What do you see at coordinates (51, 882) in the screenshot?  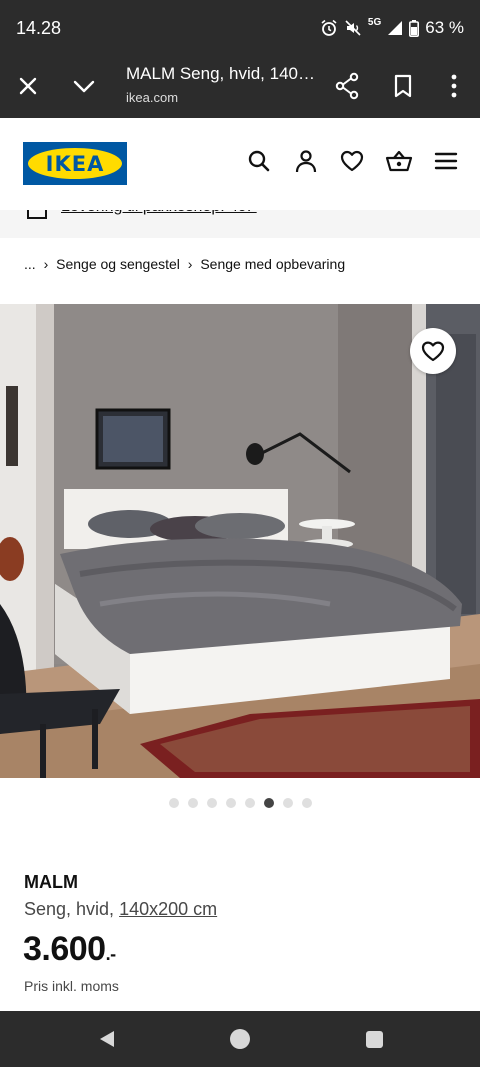 I see `product-name: MALM` at bounding box center [51, 882].